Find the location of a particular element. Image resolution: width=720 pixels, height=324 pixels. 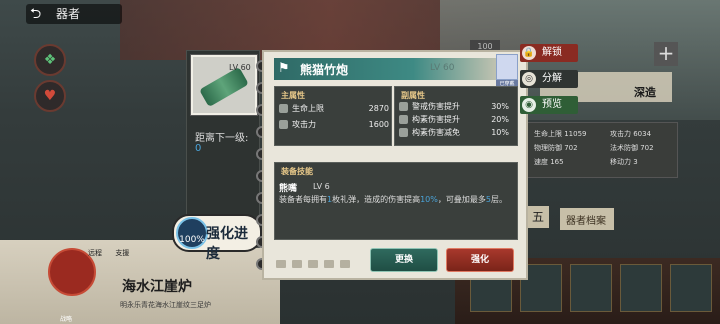

attr-label: 生命上限 is located at coordinates (308, 108).